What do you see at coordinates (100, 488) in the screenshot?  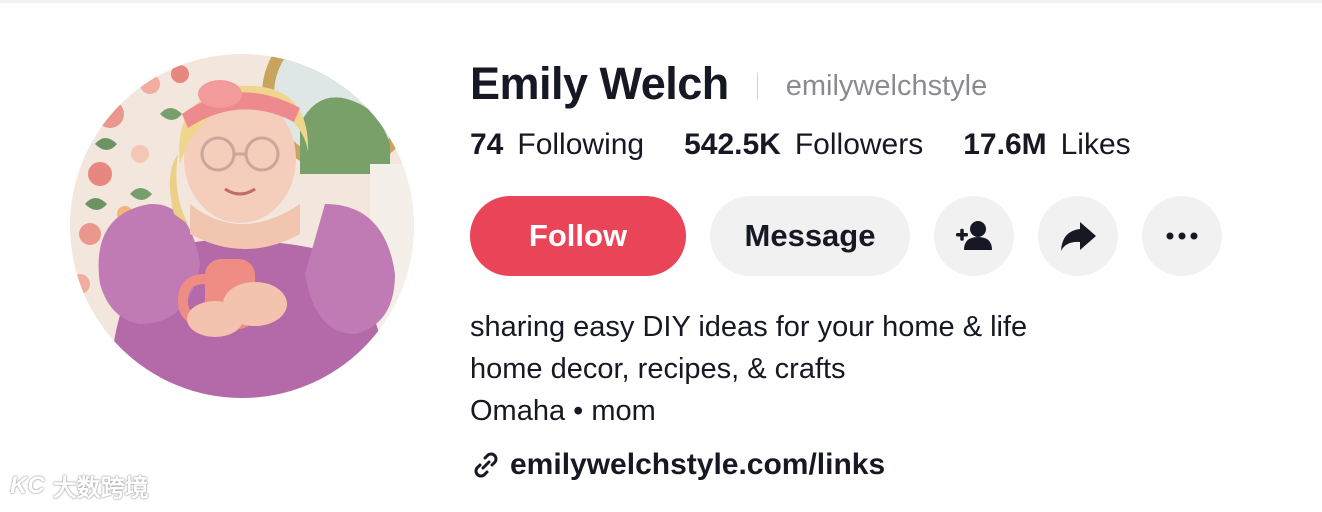 I see `watermark-text: 大数跨境` at bounding box center [100, 488].